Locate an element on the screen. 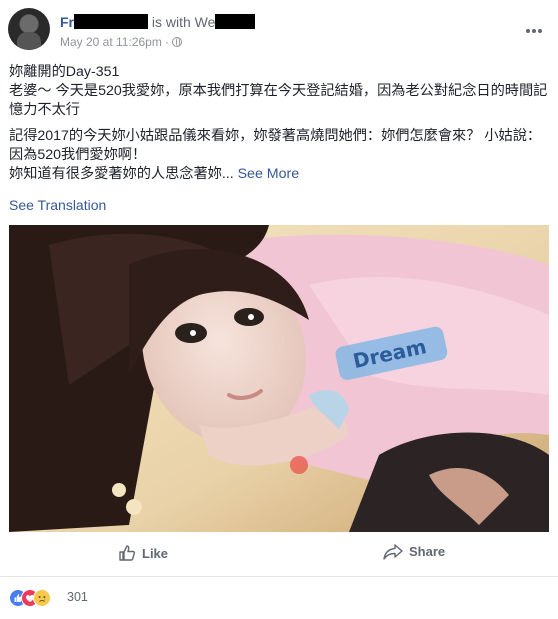 The image size is (558, 619). share-arrow-icon is located at coordinates (393, 552).